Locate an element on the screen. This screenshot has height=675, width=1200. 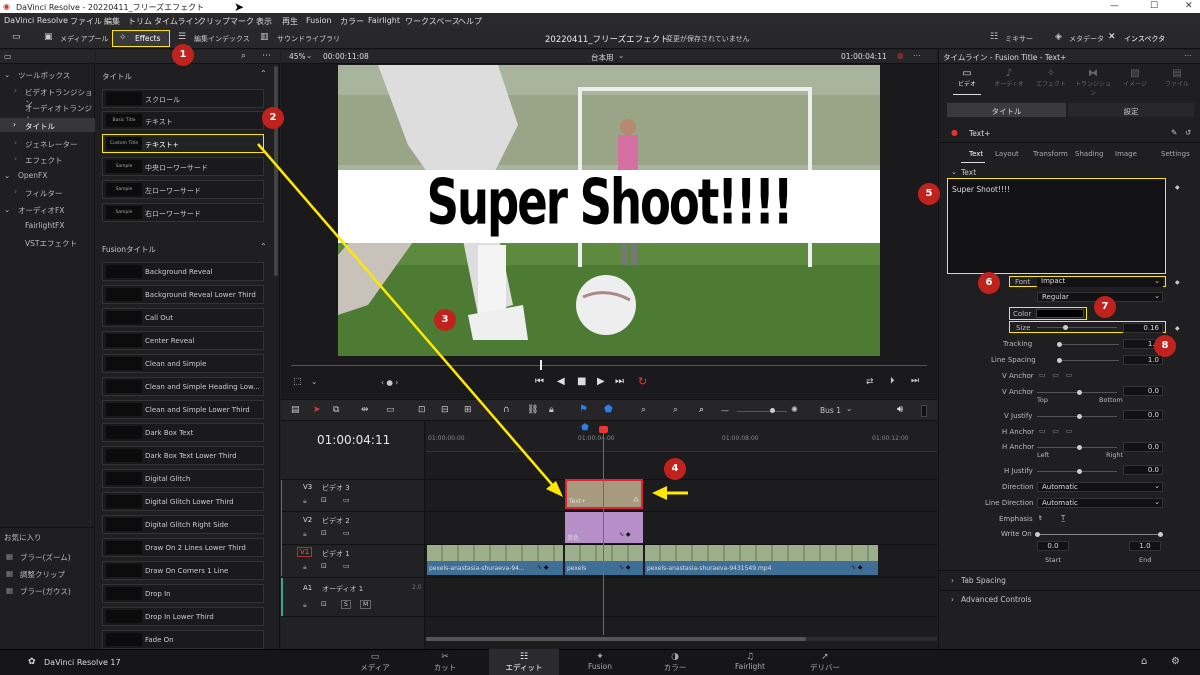
page-label: カット is located at coordinates (445, 667).